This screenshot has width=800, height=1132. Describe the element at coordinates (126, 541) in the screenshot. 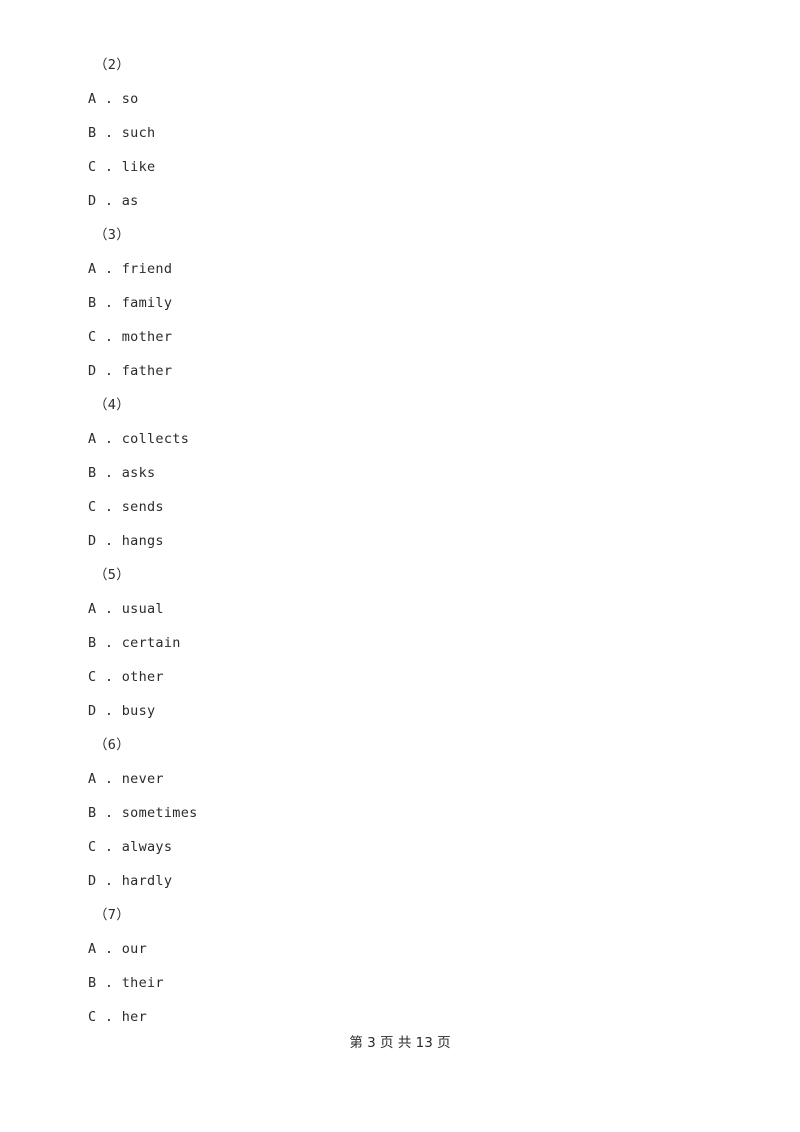

I see `answer-option: D . hangs` at that location.